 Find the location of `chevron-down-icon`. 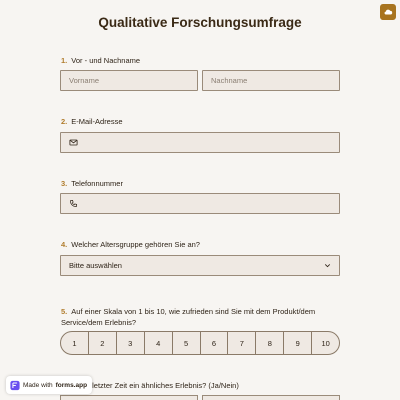

chevron-down-icon is located at coordinates (328, 266).